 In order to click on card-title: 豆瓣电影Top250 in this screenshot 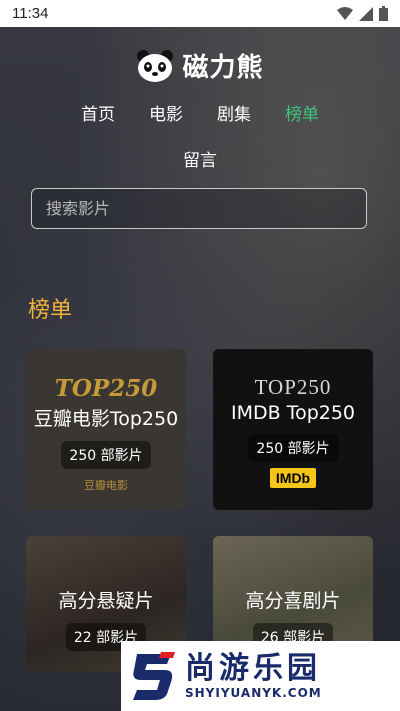, I will do `click(106, 419)`.